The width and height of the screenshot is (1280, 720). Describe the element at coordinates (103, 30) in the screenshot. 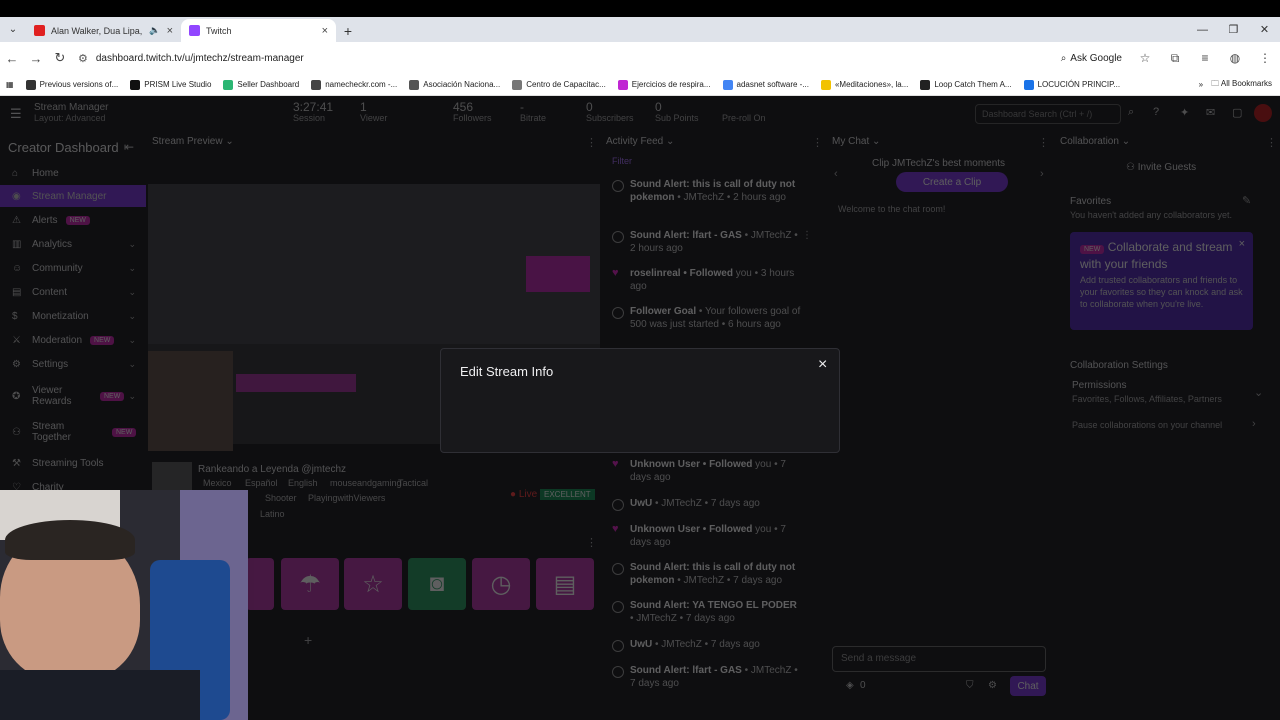

I see `tab-youtube: Alan Walker, Dua Lipa, Colo 🔈 ×` at that location.